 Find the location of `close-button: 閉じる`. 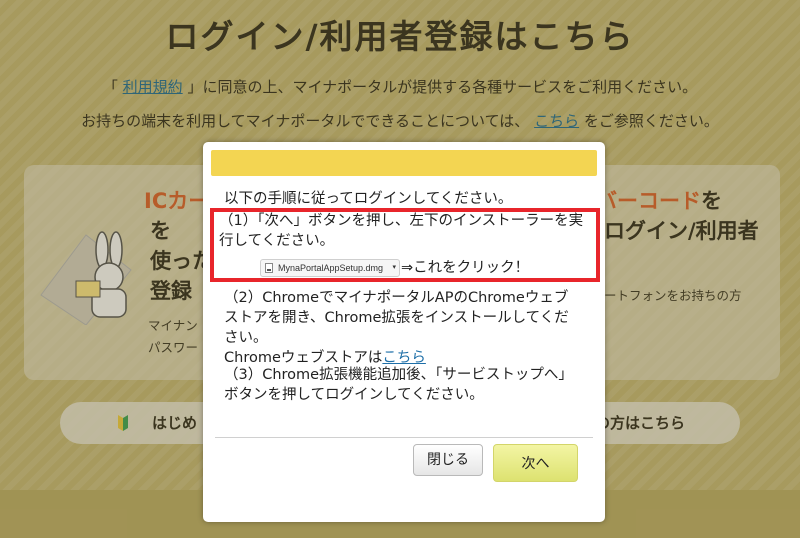

close-button: 閉じる is located at coordinates (448, 460).